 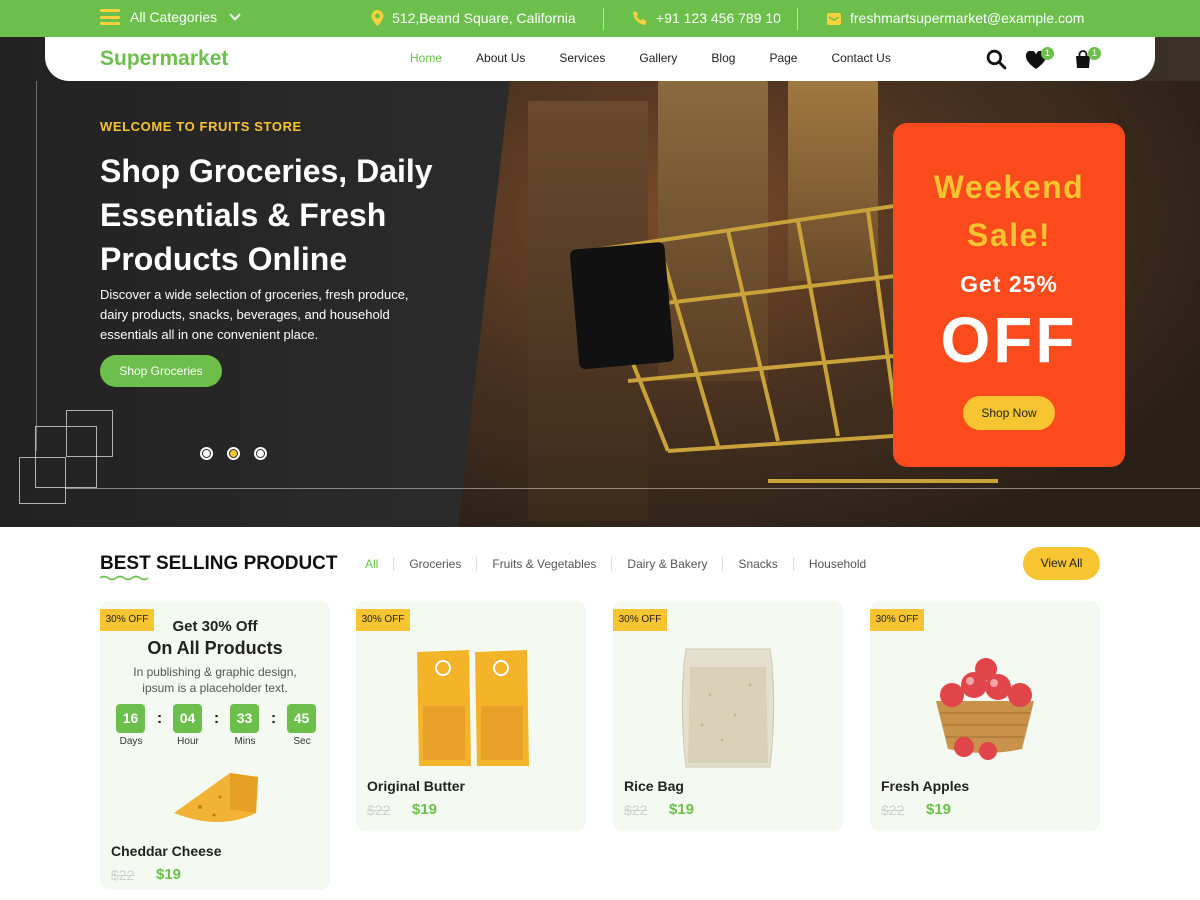 I want to click on email-icon, so click(x=834, y=18).